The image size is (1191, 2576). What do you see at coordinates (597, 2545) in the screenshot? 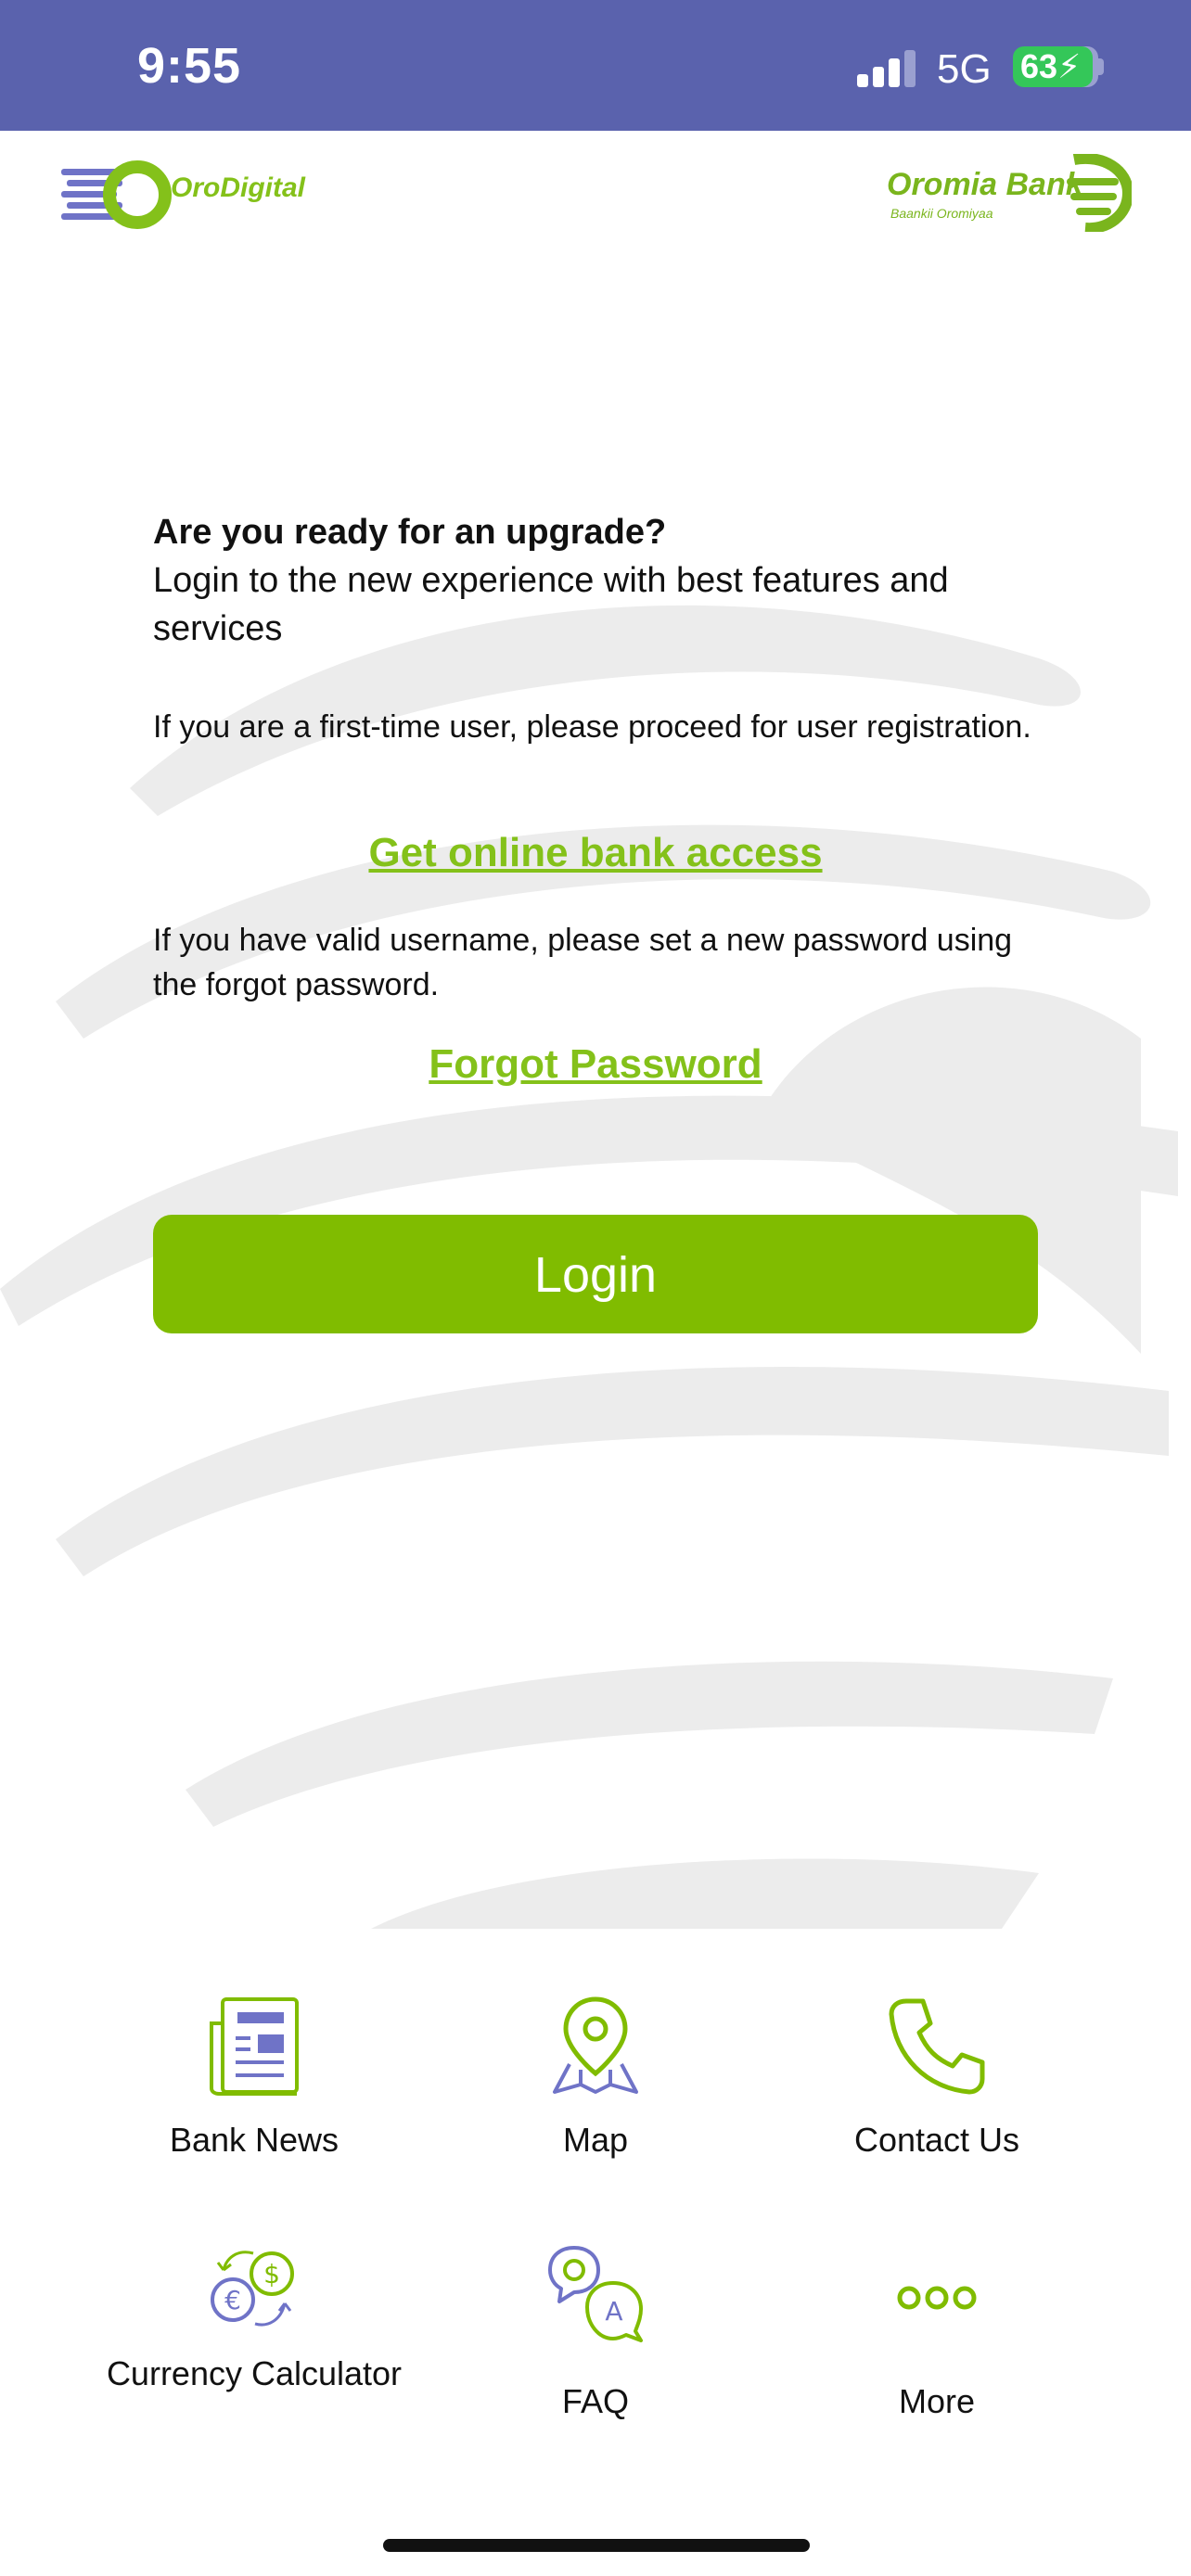
I see `home-indicator` at bounding box center [597, 2545].